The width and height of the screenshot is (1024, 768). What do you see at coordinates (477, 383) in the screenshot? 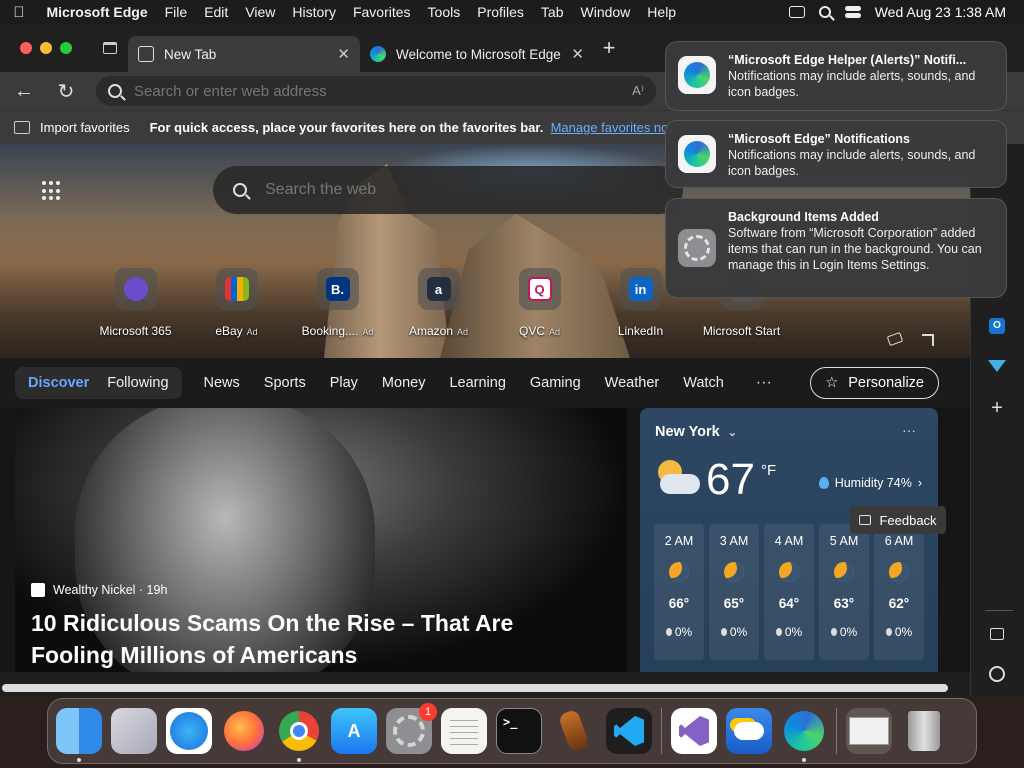
I see `tab-learning: Learning` at bounding box center [477, 383].